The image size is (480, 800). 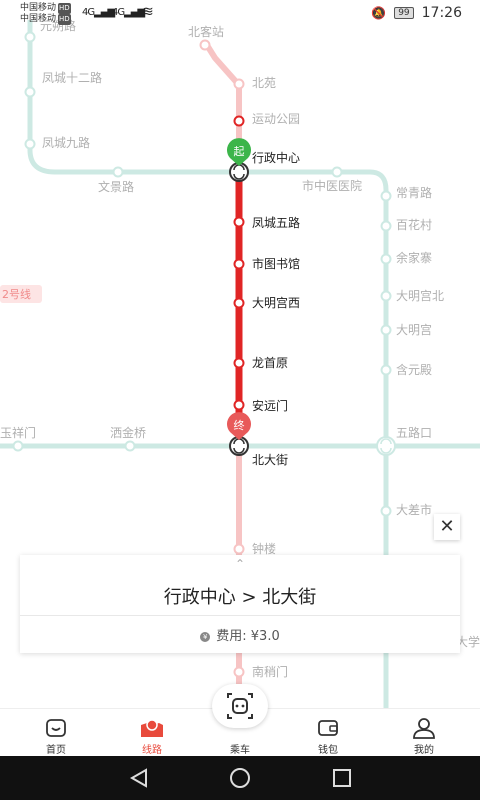 I want to click on line2-tag-label: 2号线, so click(x=16, y=294).